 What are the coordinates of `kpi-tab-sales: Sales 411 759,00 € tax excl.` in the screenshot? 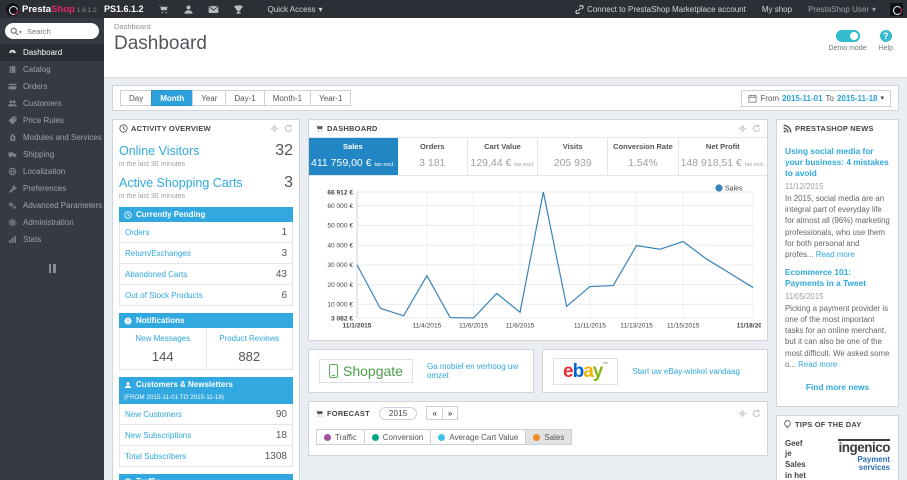 It's located at (353, 156).